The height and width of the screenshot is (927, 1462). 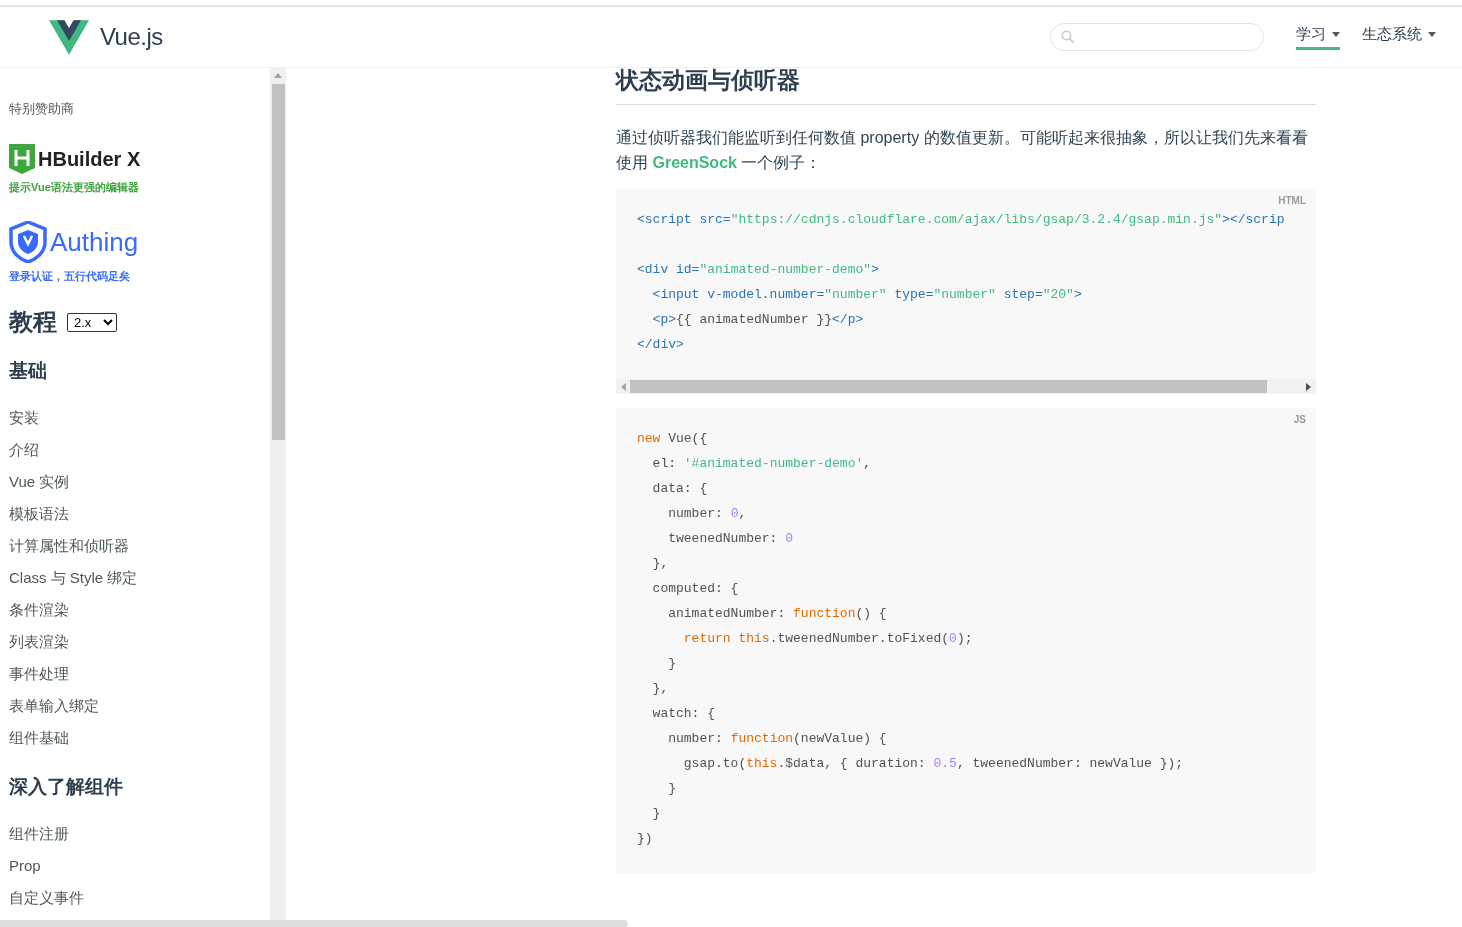 What do you see at coordinates (39, 642) in the screenshot?
I see `sidebar-link: 列表渲染` at bounding box center [39, 642].